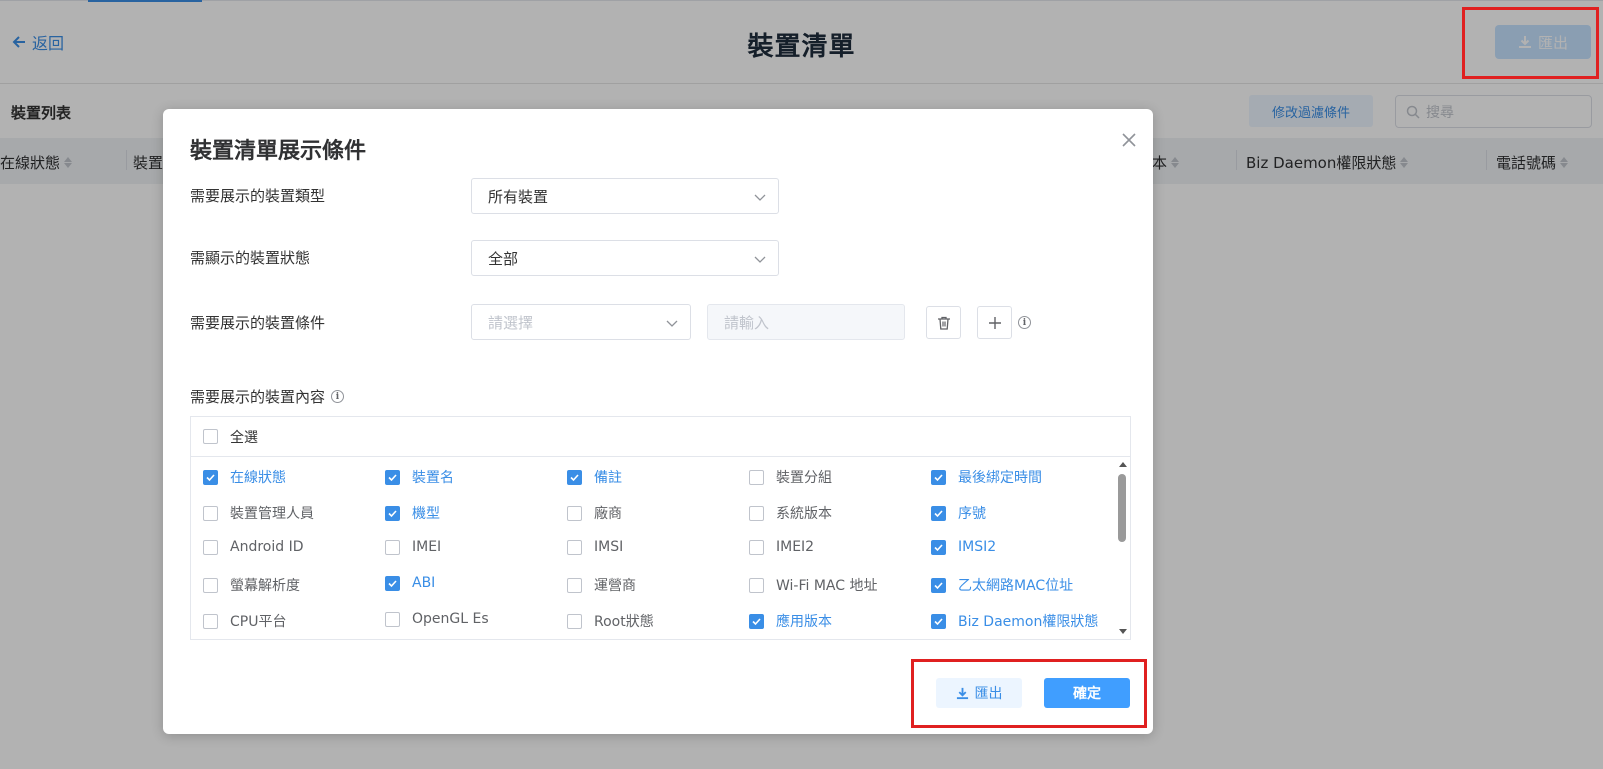 The image size is (1603, 769). I want to click on field-label: Android ID, so click(267, 547).